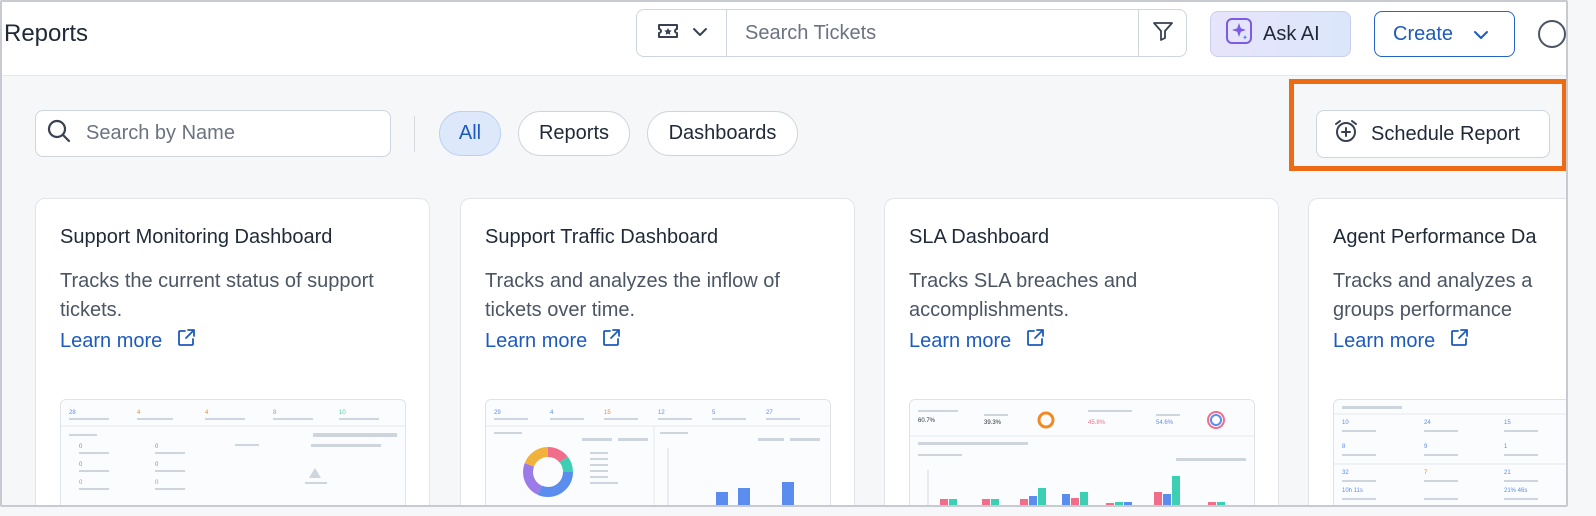 The image size is (1596, 516). Describe the element at coordinates (722, 133) in the screenshot. I see `filter-dashboards: Dashboards` at that location.